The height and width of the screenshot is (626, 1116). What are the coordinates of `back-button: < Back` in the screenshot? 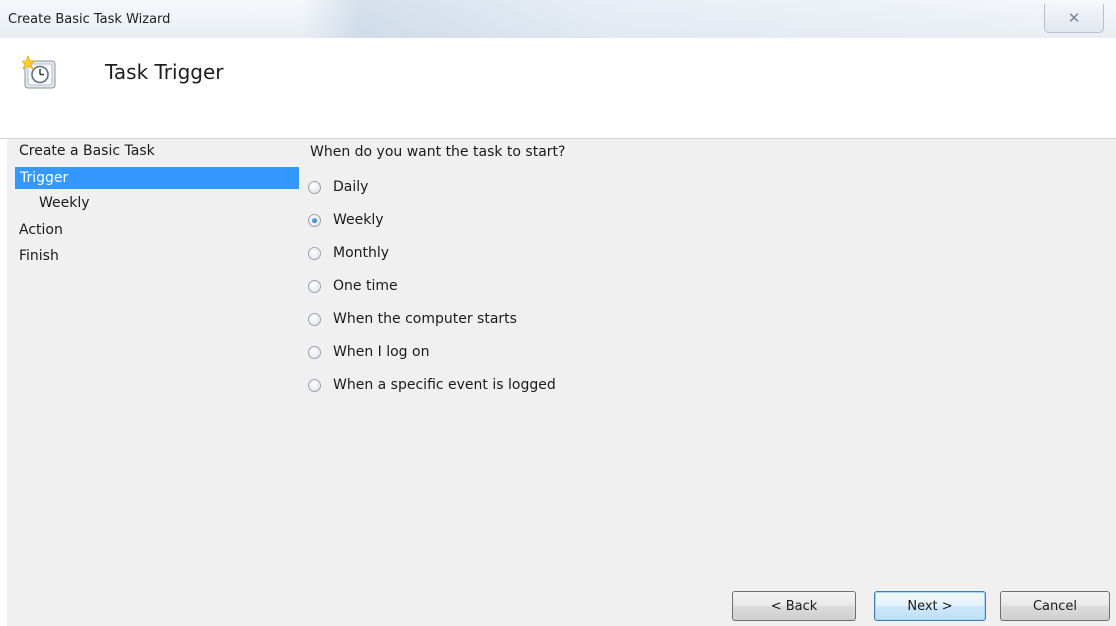 It's located at (794, 606).